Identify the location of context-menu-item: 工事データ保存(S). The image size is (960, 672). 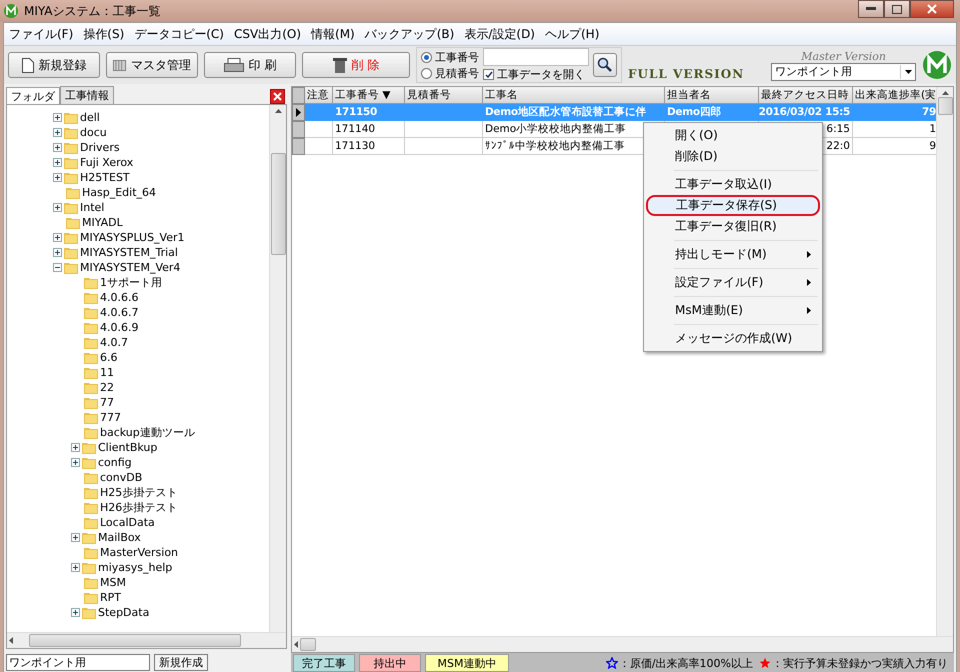
(733, 205).